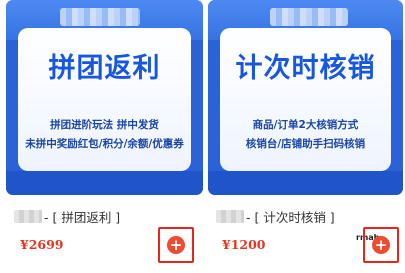 Image resolution: width=405 pixels, height=273 pixels. I want to click on banner-subtitle: 未拼中奖励红包/积分/余额/优惠券, so click(104, 144).